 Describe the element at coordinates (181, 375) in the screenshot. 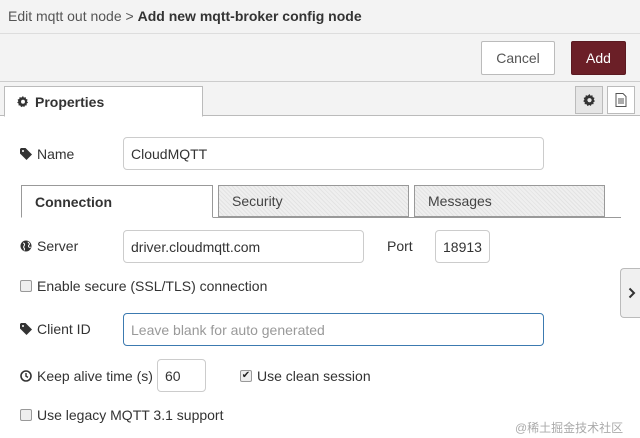

I see `keepalive-input: 60` at that location.